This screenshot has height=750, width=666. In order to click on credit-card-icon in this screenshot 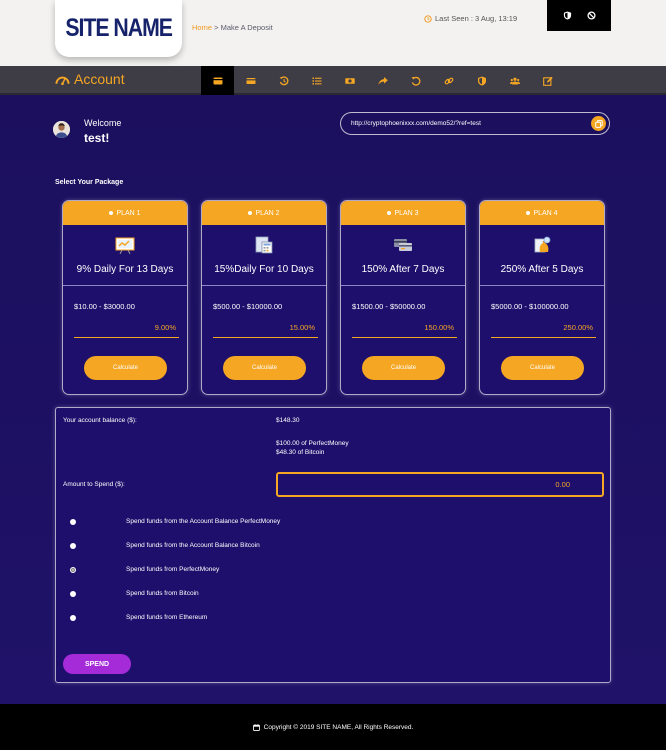, I will do `click(250, 80)`.